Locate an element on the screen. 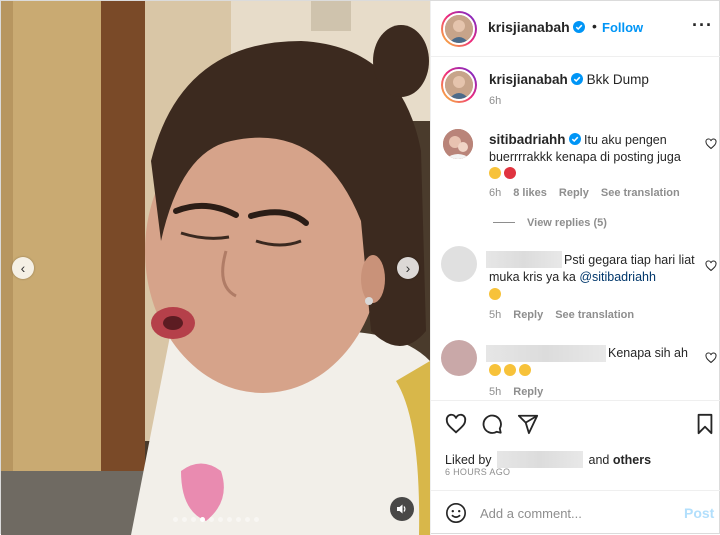 The height and width of the screenshot is (535, 720). caption-timestamp: 6h is located at coordinates (495, 101).